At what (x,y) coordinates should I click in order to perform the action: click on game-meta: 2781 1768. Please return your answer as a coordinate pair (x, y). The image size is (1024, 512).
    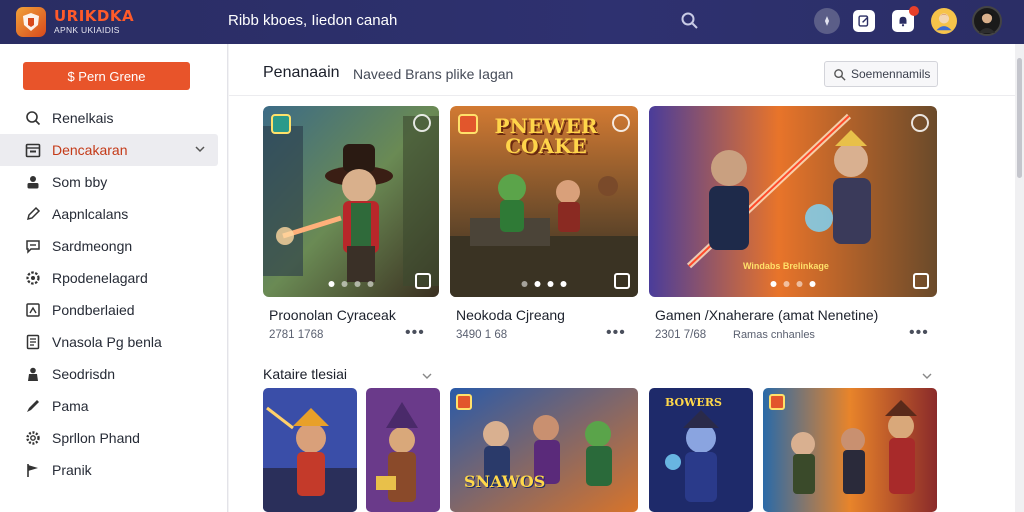
    Looking at the image, I should click on (296, 335).